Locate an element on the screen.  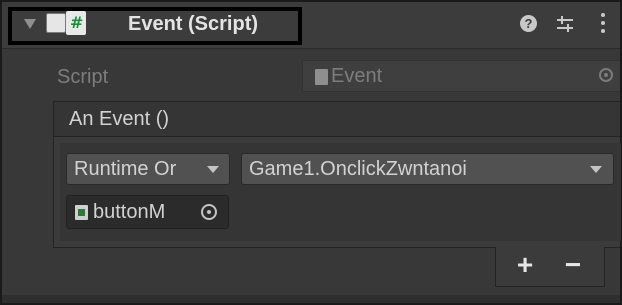
function-value: Game1.OnclickZwntanoi is located at coordinates (358, 169).